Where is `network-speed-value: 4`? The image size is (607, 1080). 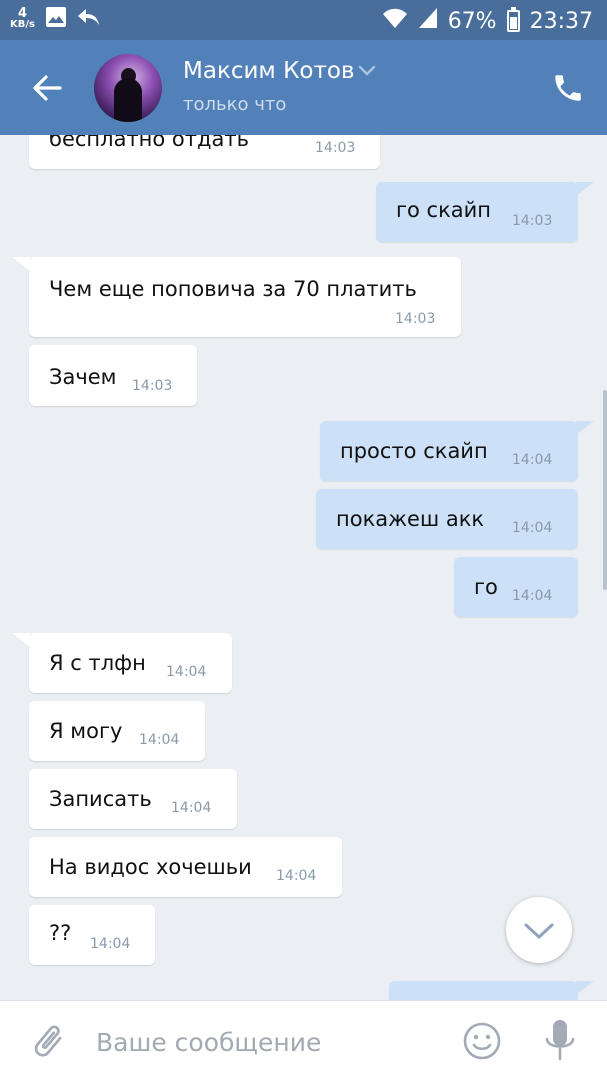 network-speed-value: 4 is located at coordinates (22, 13).